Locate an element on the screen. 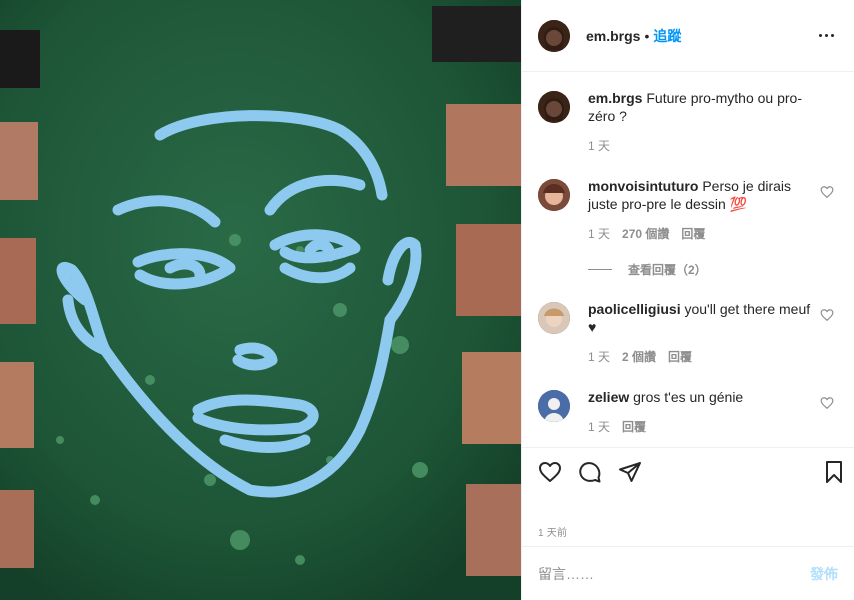 The image size is (854, 600). comment-text: gros t'es un génie is located at coordinates (688, 397).